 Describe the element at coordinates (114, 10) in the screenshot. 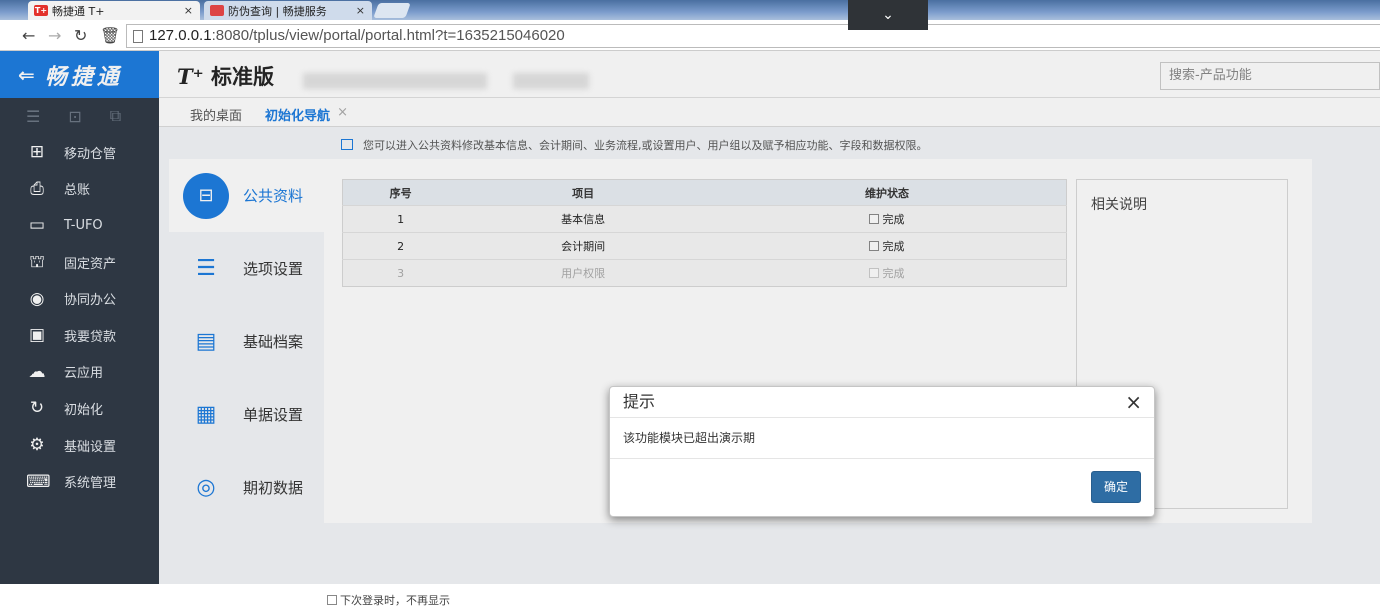

I see `browser-tab-tplus: T+ 畅捷通 T+ ×` at that location.